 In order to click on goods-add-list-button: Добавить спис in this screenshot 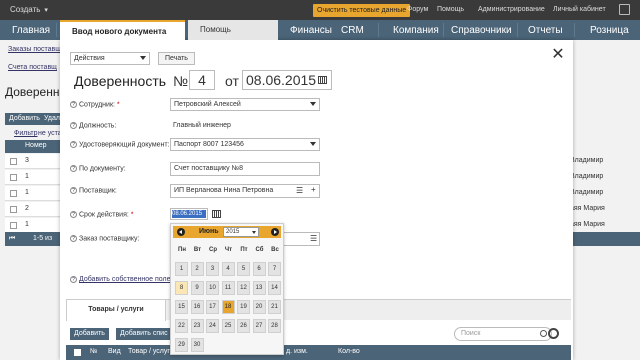, I will do `click(144, 334)`.